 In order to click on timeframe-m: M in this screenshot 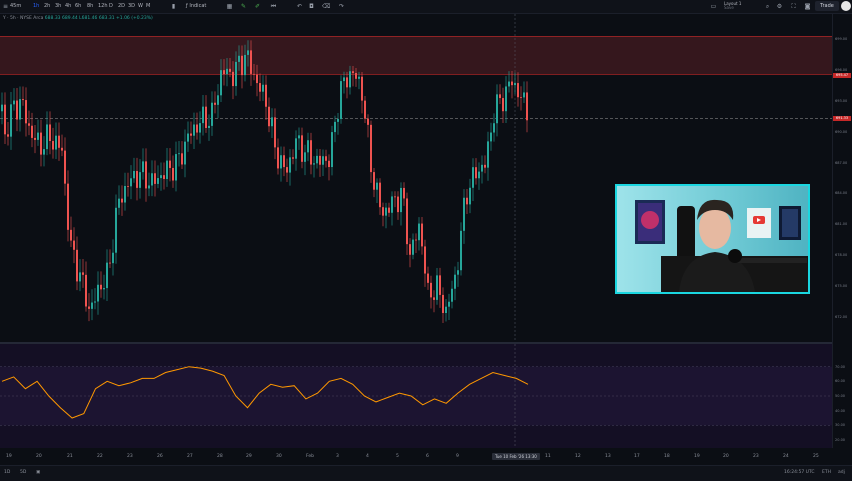, I will do `click(148, 6)`.